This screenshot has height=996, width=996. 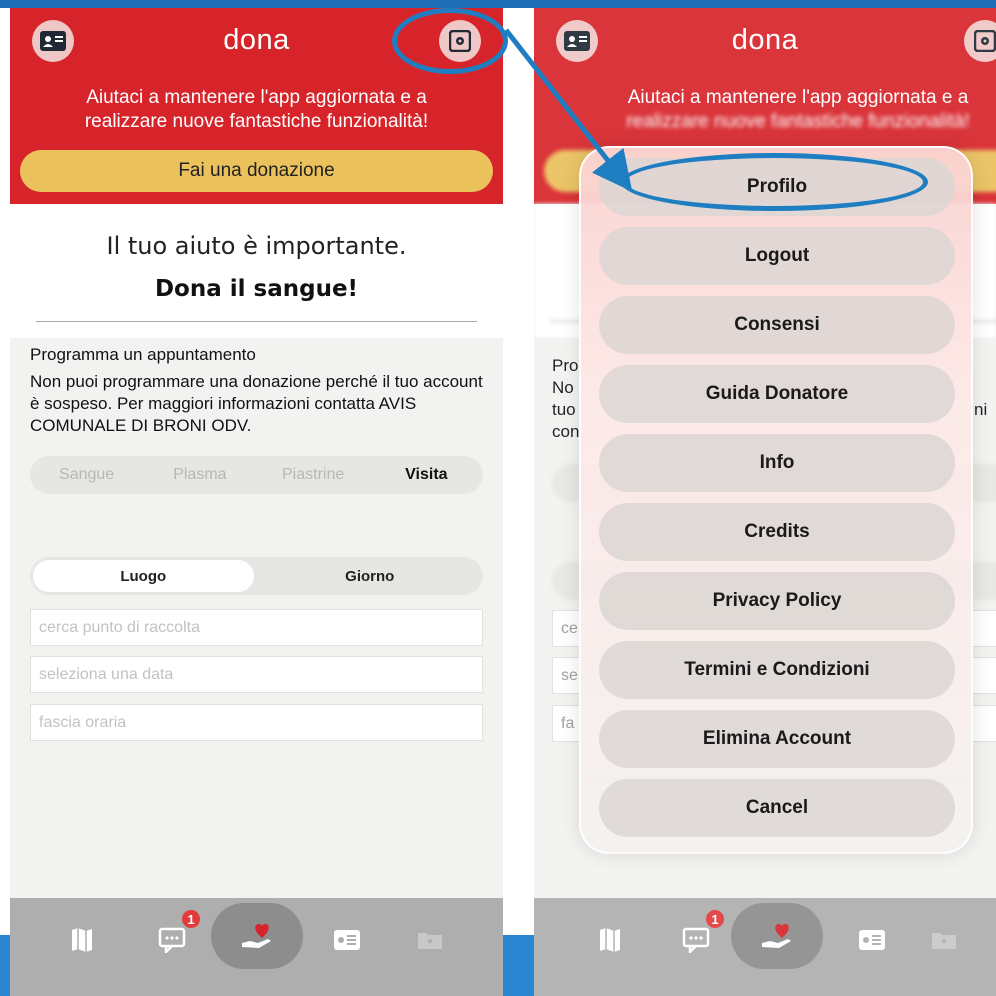 What do you see at coordinates (86, 475) in the screenshot?
I see `type-sangue: Sangue` at bounding box center [86, 475].